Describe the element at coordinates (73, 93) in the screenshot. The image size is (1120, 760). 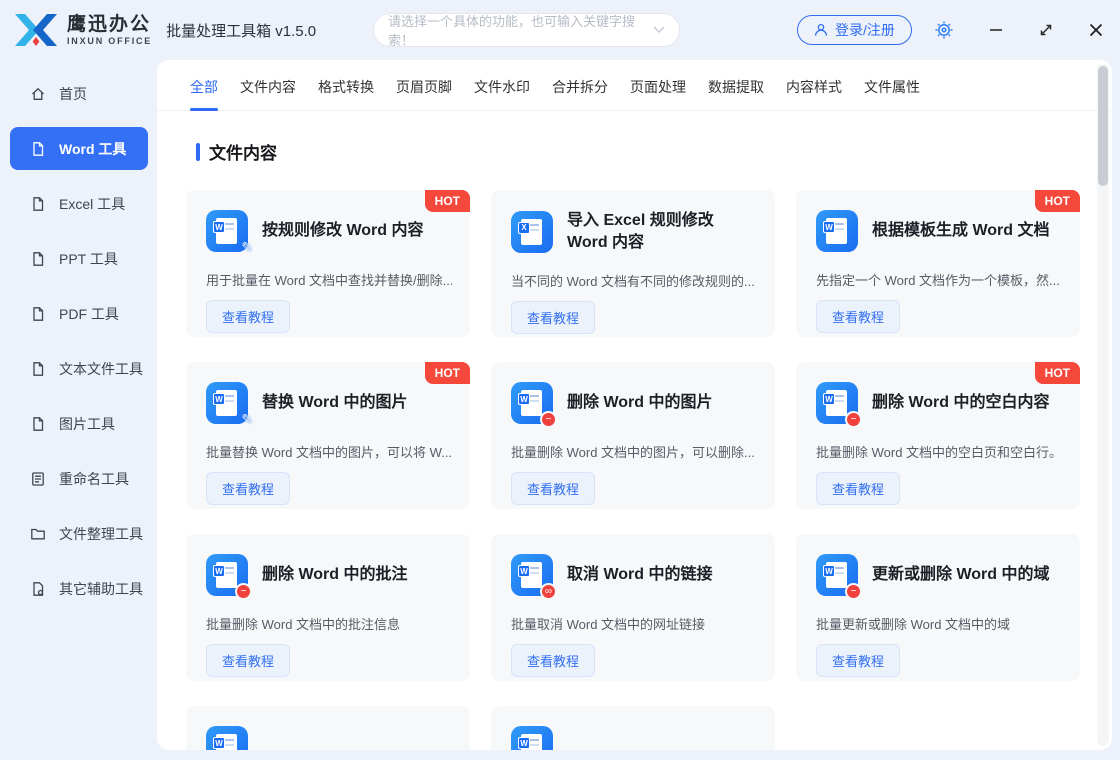
I see `sidebar-item-label: 首页` at that location.